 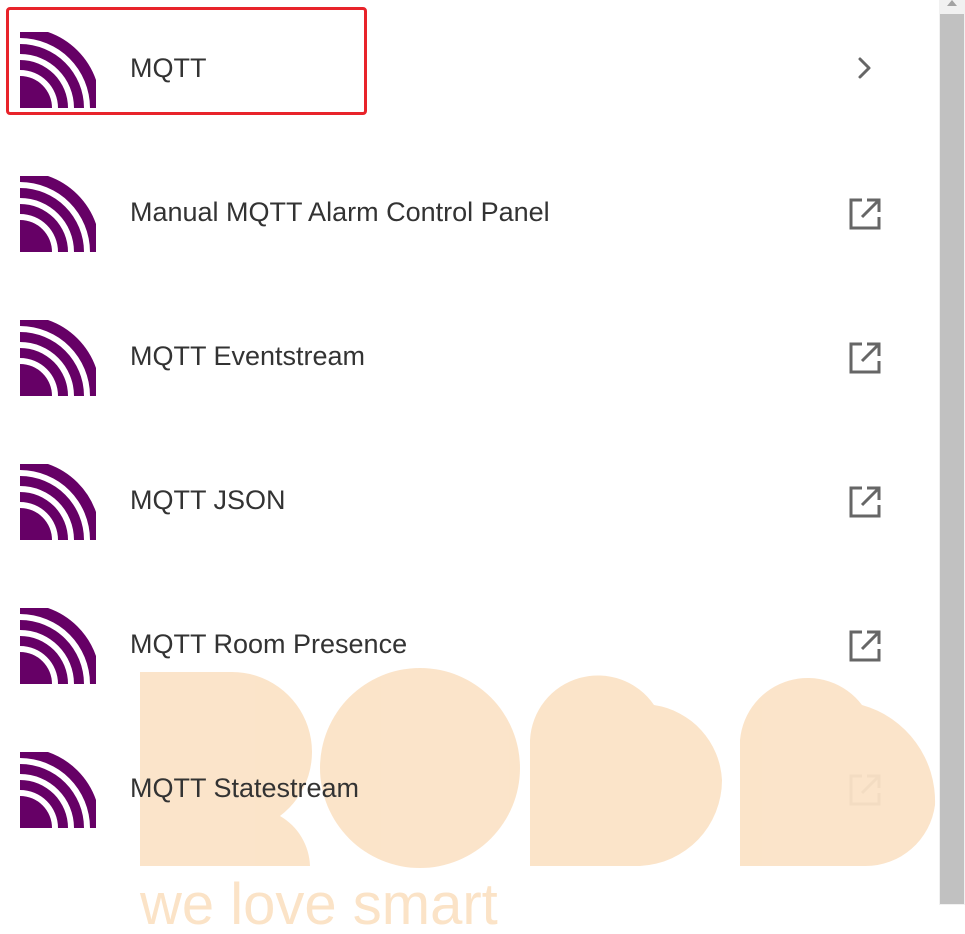 What do you see at coordinates (467, 346) in the screenshot?
I see `integration-item-mqtt-eventstream: MQTT Eventstream` at bounding box center [467, 346].